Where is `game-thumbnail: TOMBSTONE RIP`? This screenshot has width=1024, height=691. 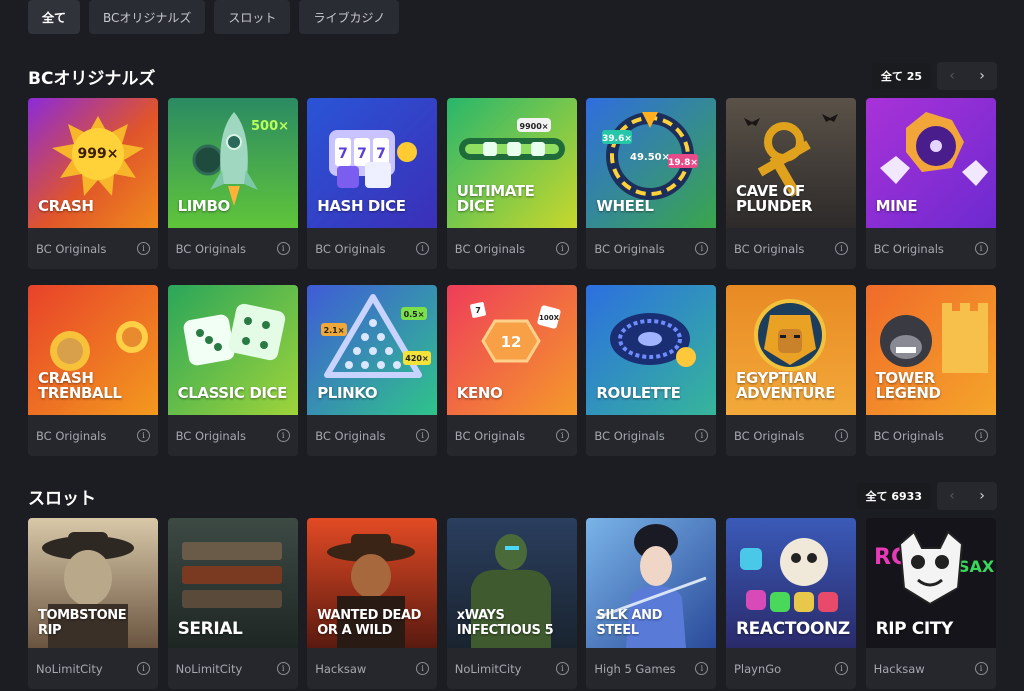
game-thumbnail: TOMBSTONE RIP is located at coordinates (93, 583).